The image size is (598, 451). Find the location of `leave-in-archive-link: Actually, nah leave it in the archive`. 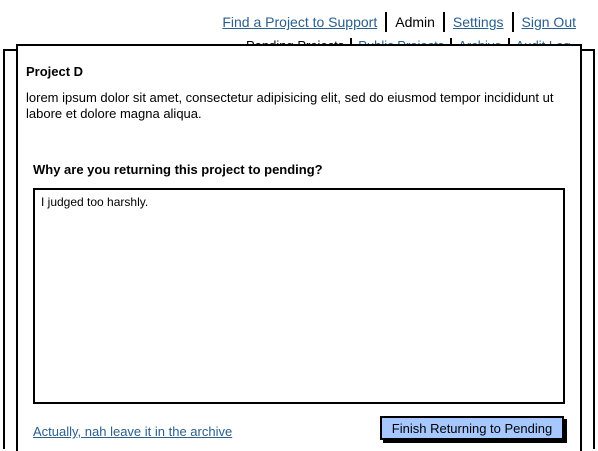

leave-in-archive-link: Actually, nah leave it in the archive is located at coordinates (132, 431).